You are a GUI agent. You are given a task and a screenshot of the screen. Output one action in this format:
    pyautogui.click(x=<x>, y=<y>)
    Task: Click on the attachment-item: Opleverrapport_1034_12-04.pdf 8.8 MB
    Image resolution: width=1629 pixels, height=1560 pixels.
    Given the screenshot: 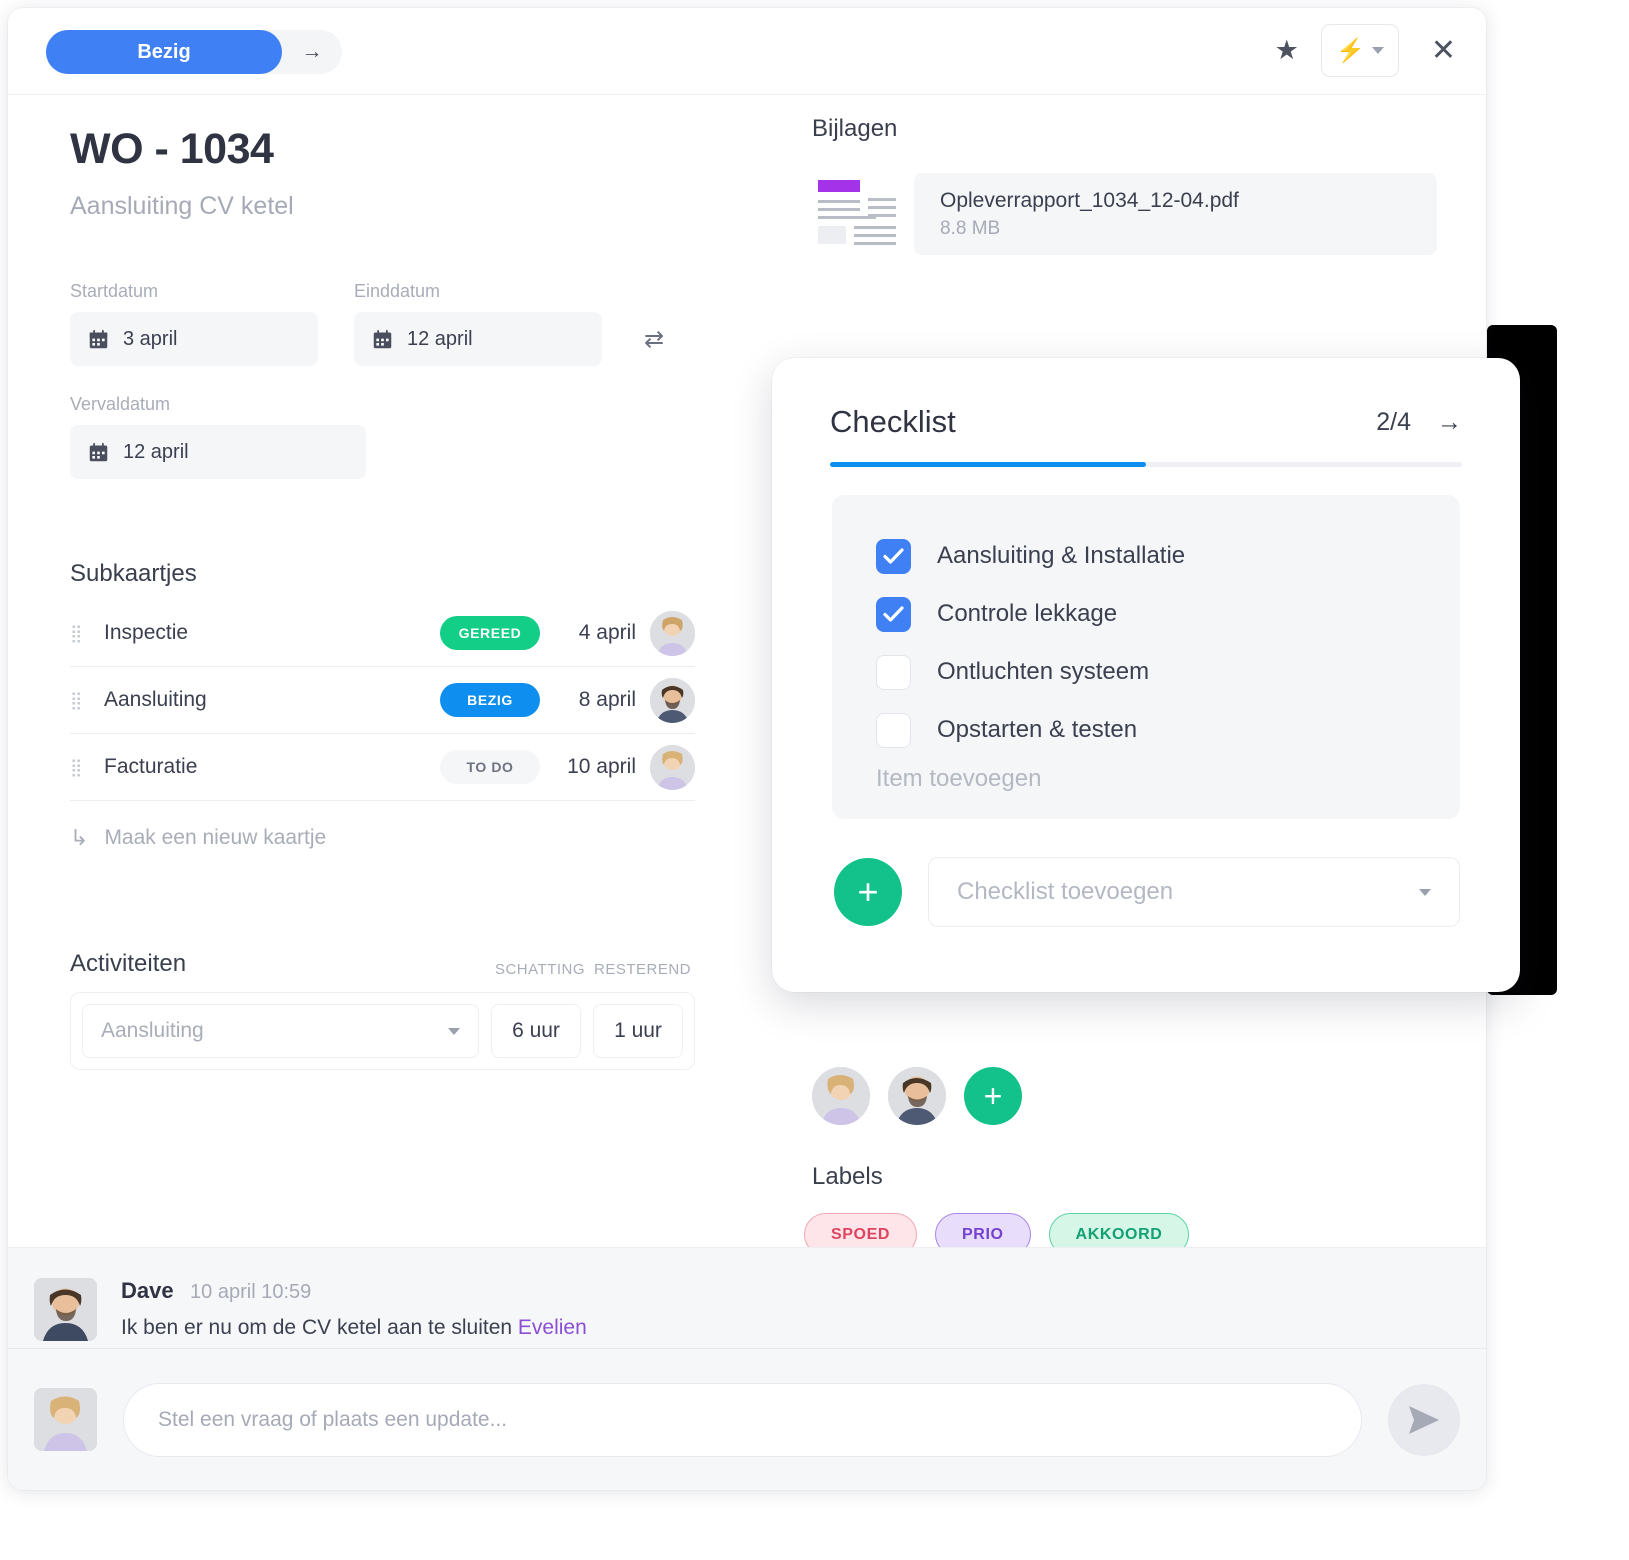 What is the action you would take?
    pyautogui.click(x=1123, y=214)
    